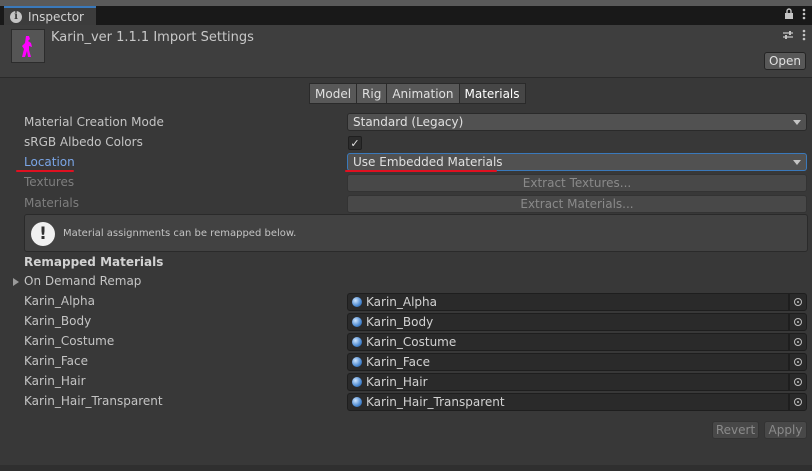 The width and height of the screenshot is (812, 471). What do you see at coordinates (406, 51) in the screenshot?
I see `asset-header: Karin_ver 1.1.1 Import Settings` at bounding box center [406, 51].